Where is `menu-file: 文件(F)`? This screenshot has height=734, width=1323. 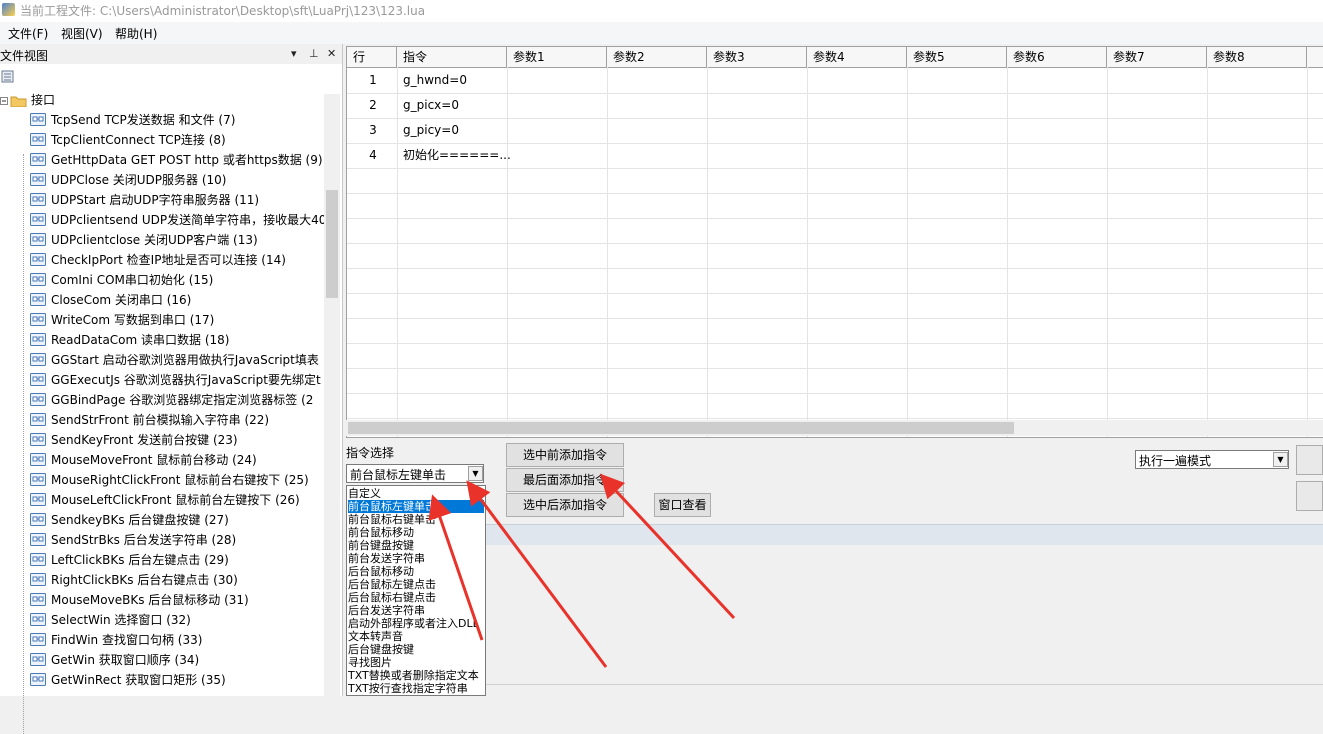
menu-file: 文件(F) is located at coordinates (28, 33).